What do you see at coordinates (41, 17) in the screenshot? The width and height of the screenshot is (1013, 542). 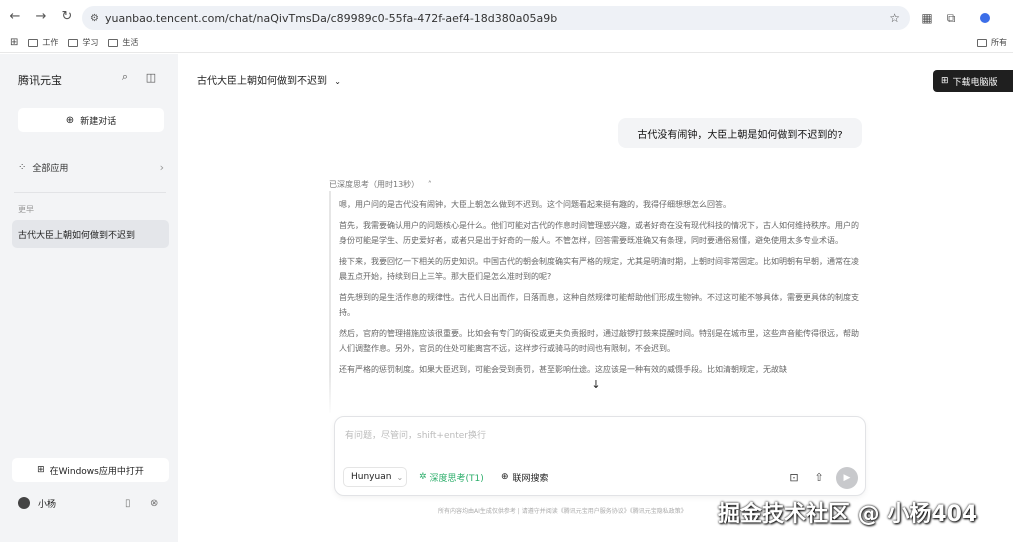 I see `forward-icon: →` at bounding box center [41, 17].